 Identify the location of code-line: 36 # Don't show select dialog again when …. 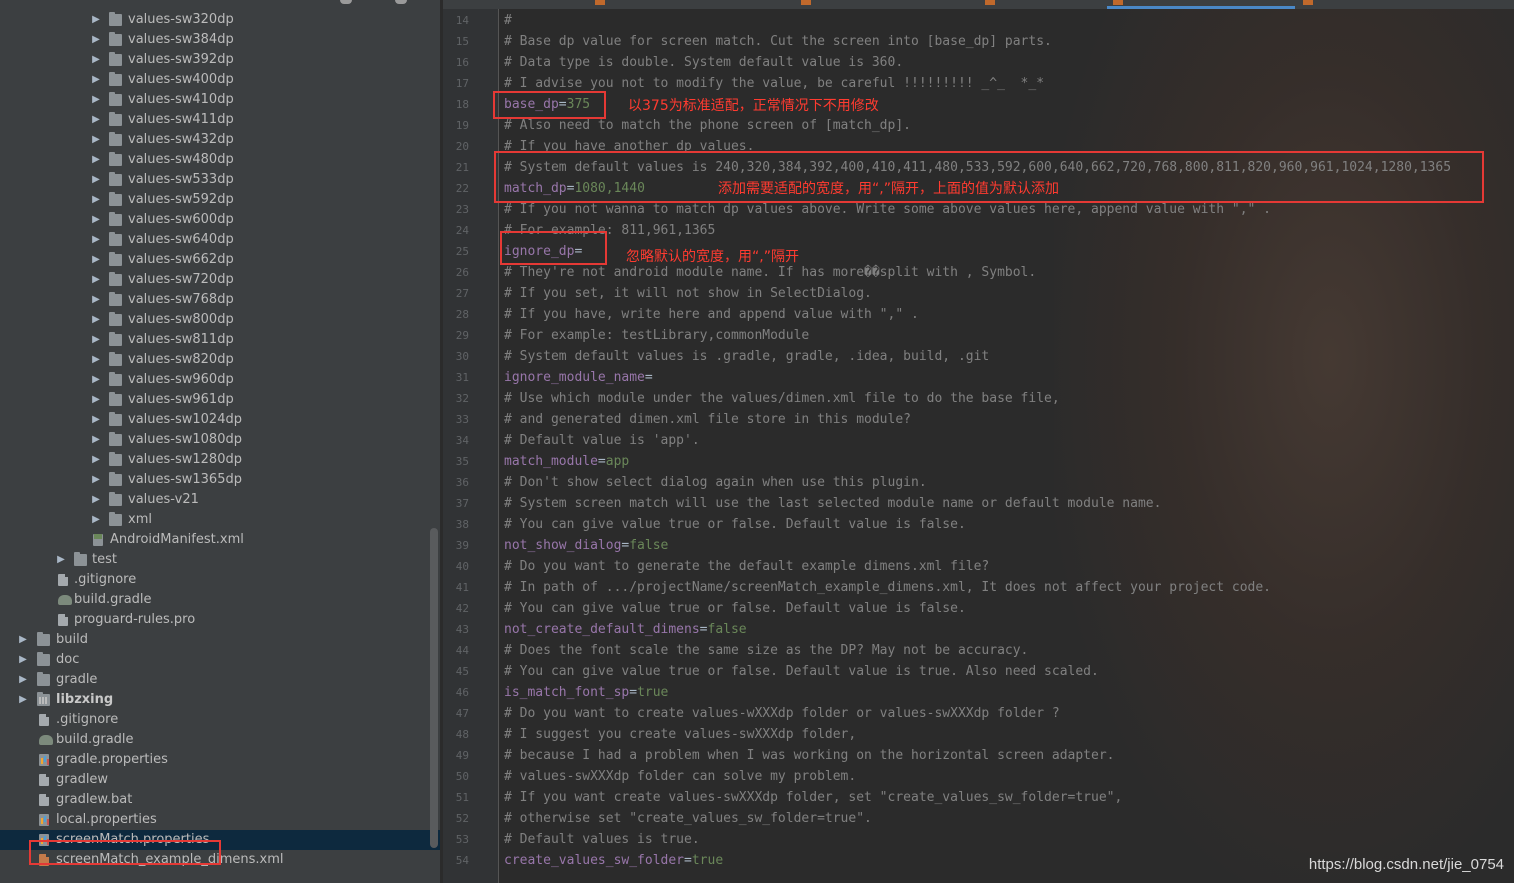
(978, 482).